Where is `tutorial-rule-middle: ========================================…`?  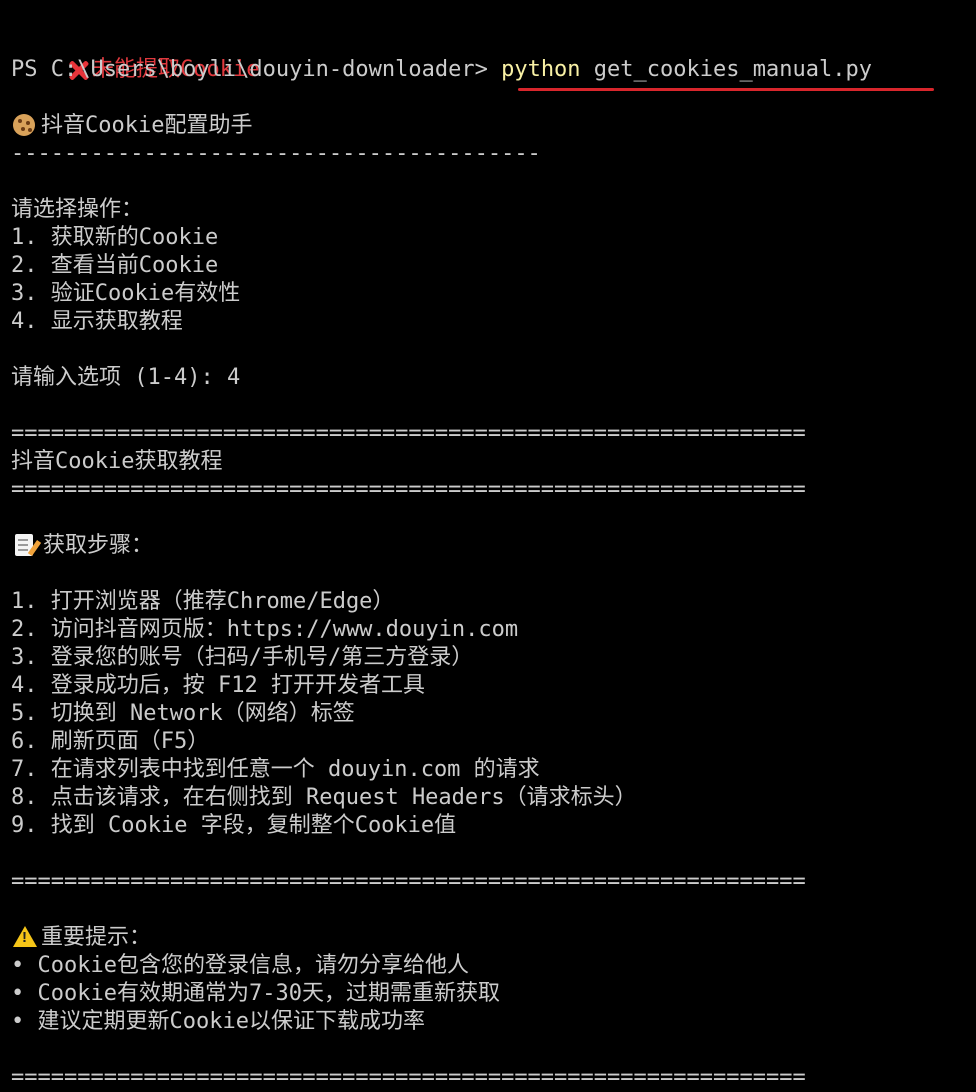 tutorial-rule-middle: ========================================… is located at coordinates (408, 881).